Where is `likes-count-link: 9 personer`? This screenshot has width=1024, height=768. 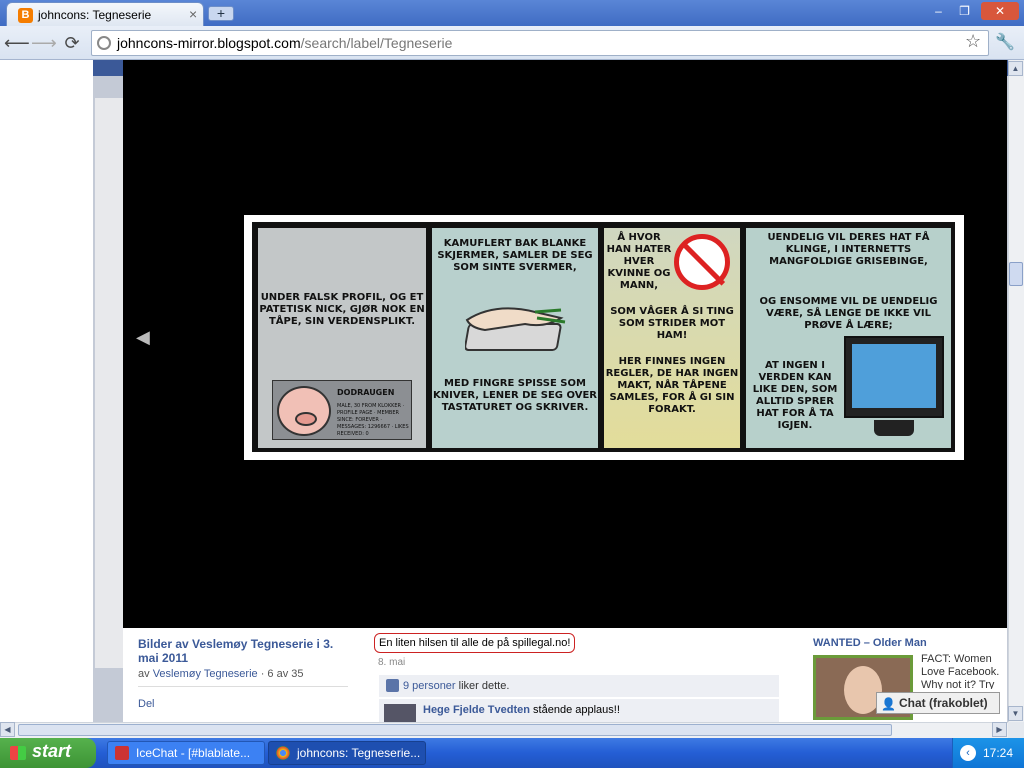
likes-count-link: 9 personer is located at coordinates (429, 686).